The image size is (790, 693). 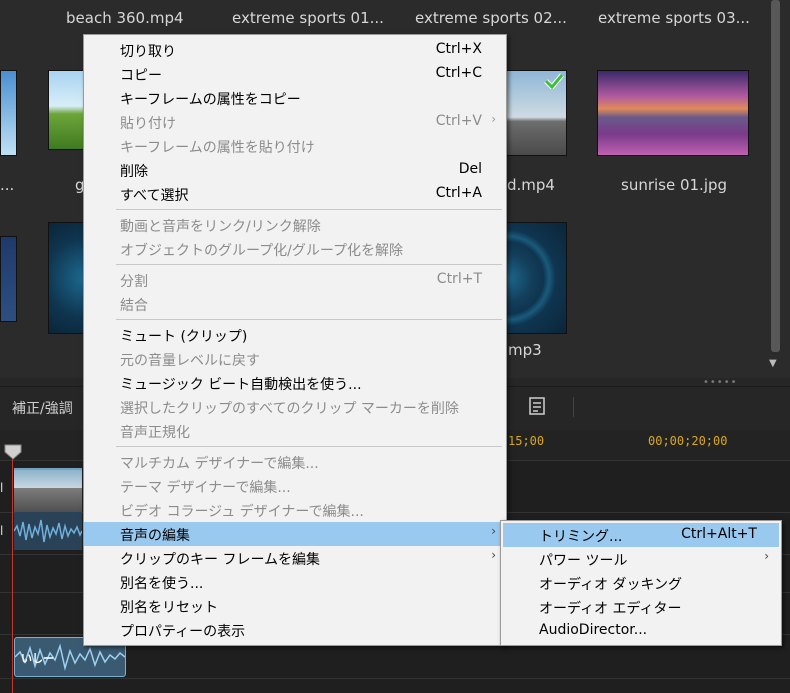 What do you see at coordinates (459, 279) in the screenshot?
I see `menu-item-shortcut: Ctrl+T` at bounding box center [459, 279].